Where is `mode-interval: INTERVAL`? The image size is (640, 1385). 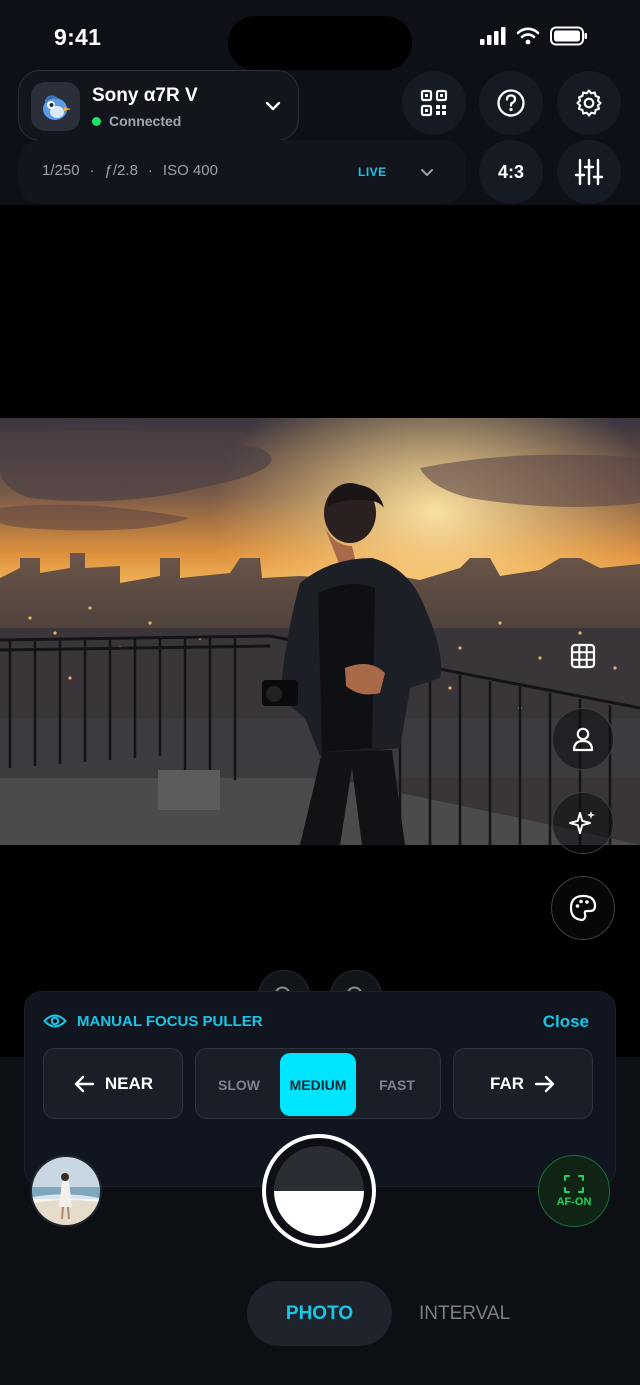 mode-interval: INTERVAL is located at coordinates (464, 1314).